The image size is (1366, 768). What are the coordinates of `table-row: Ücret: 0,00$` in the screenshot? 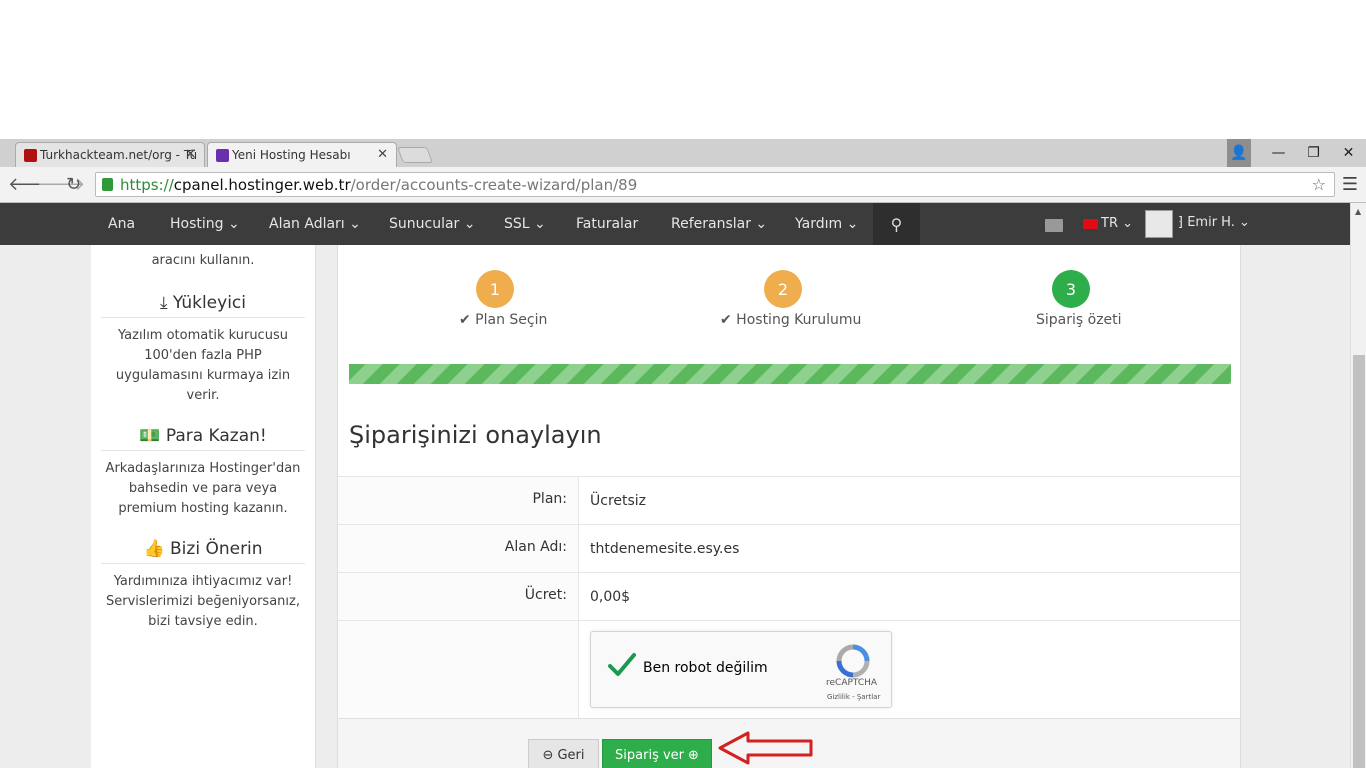 It's located at (789, 596).